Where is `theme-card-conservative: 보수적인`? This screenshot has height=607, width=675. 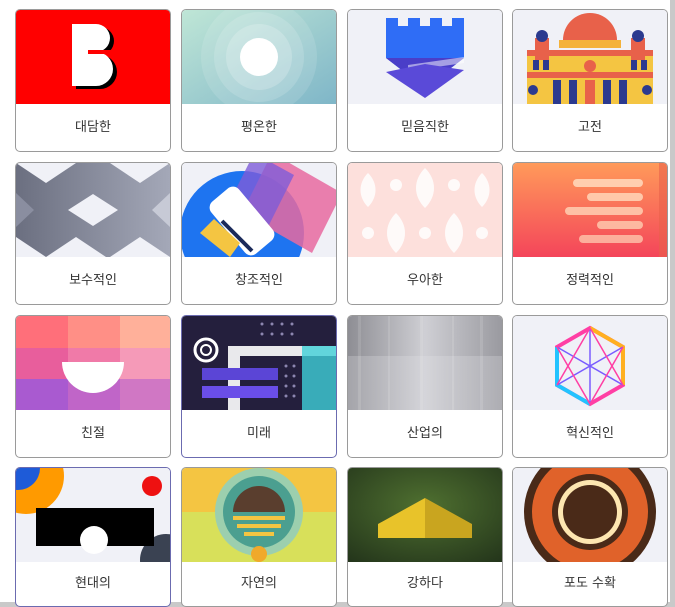 theme-card-conservative: 보수적인 is located at coordinates (93, 233).